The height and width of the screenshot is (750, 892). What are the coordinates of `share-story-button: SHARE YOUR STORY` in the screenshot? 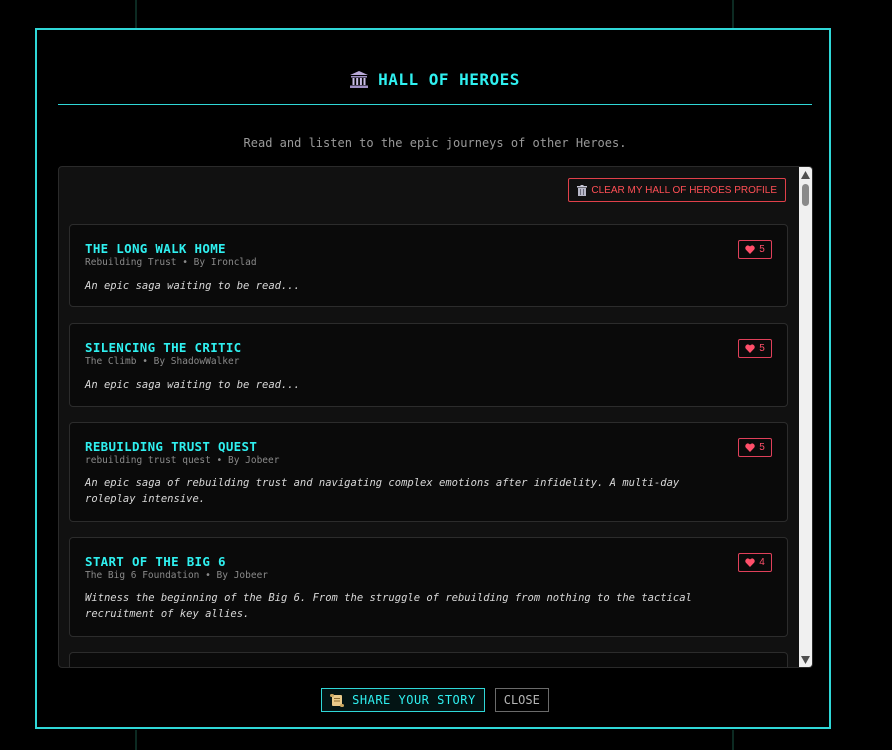 It's located at (403, 700).